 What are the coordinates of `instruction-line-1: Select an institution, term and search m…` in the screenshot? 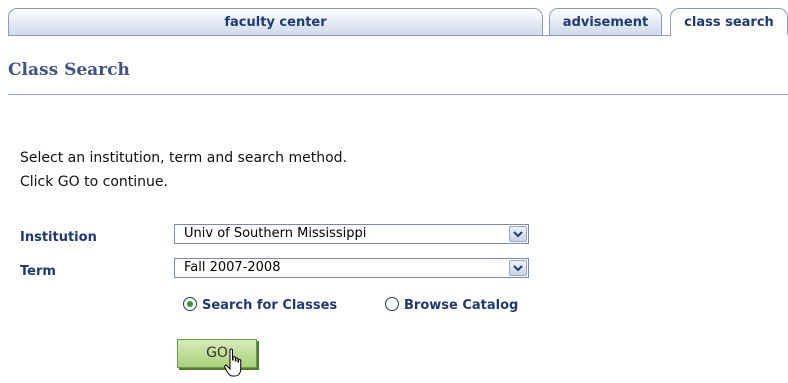 It's located at (184, 158).